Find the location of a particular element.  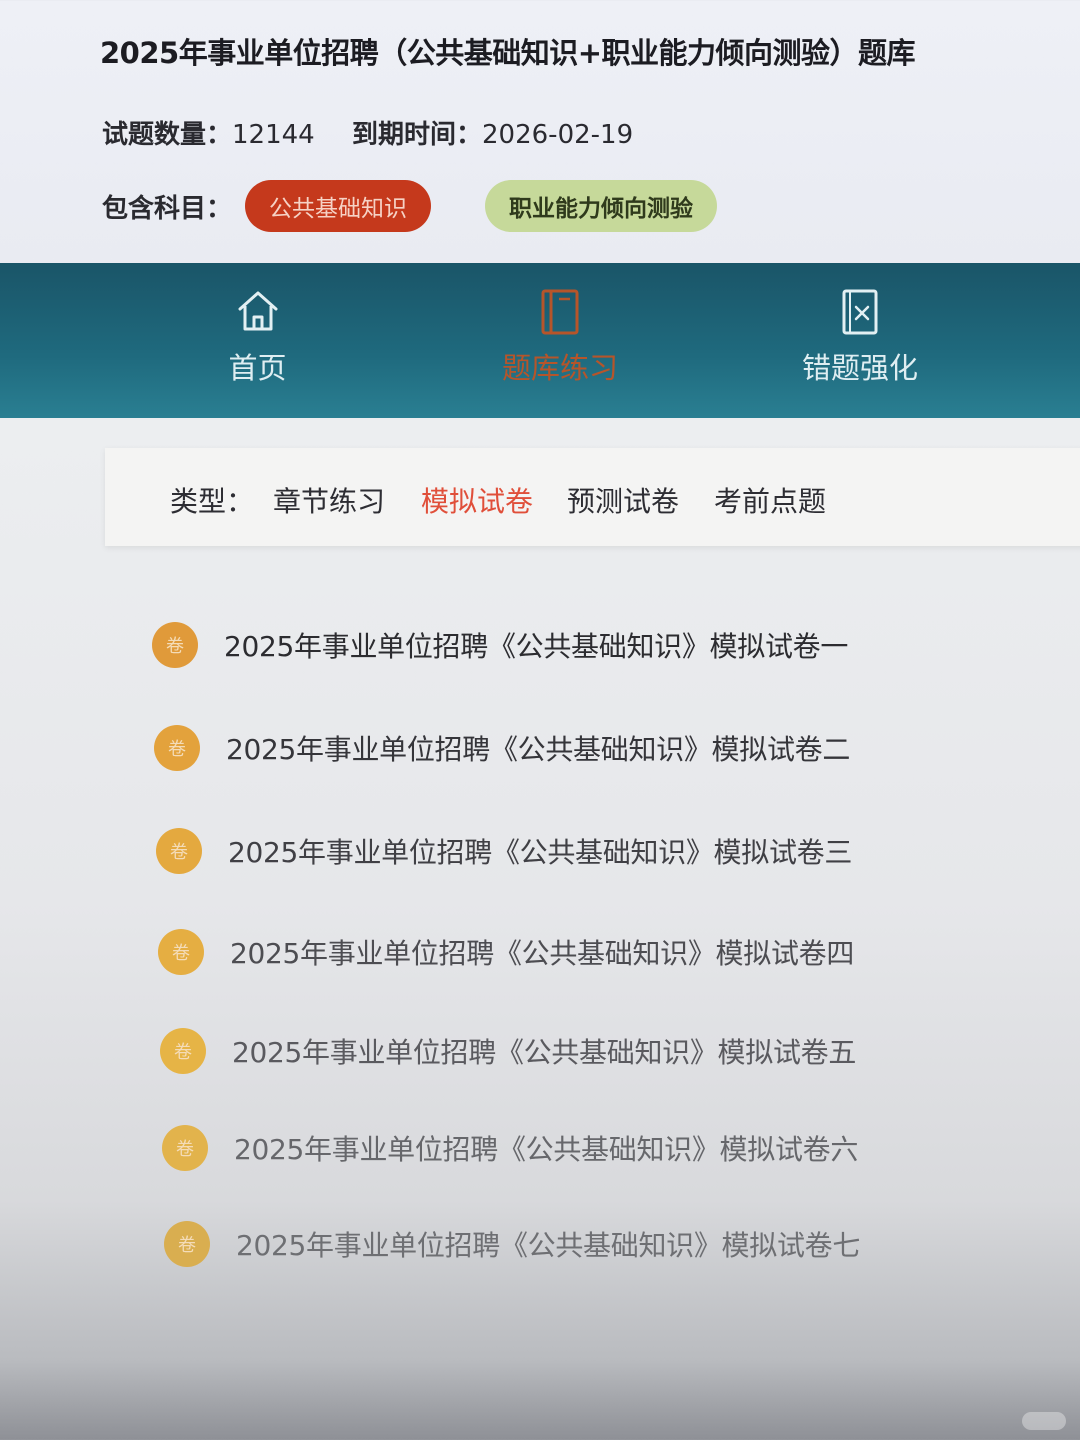

main-nav: 首页 题库练习 错题强化 is located at coordinates (540, 340).